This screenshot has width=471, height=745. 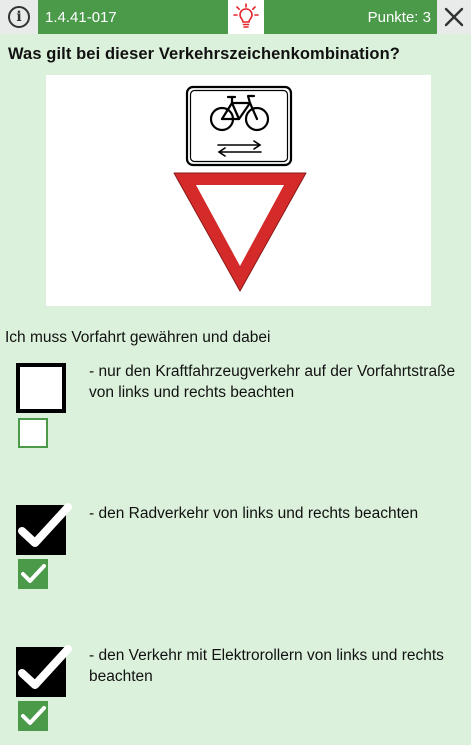 I want to click on yield-sign, so click(x=240, y=232).